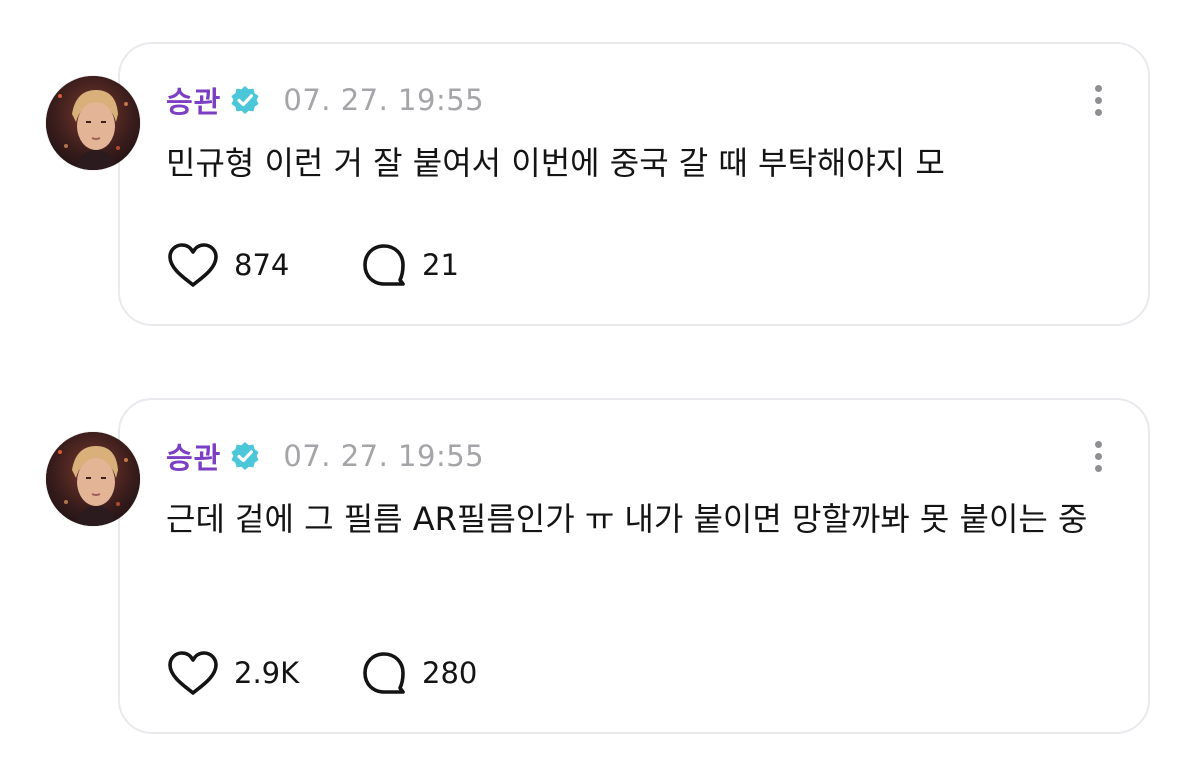  Describe the element at coordinates (409, 265) in the screenshot. I see `comment-button: 21` at that location.